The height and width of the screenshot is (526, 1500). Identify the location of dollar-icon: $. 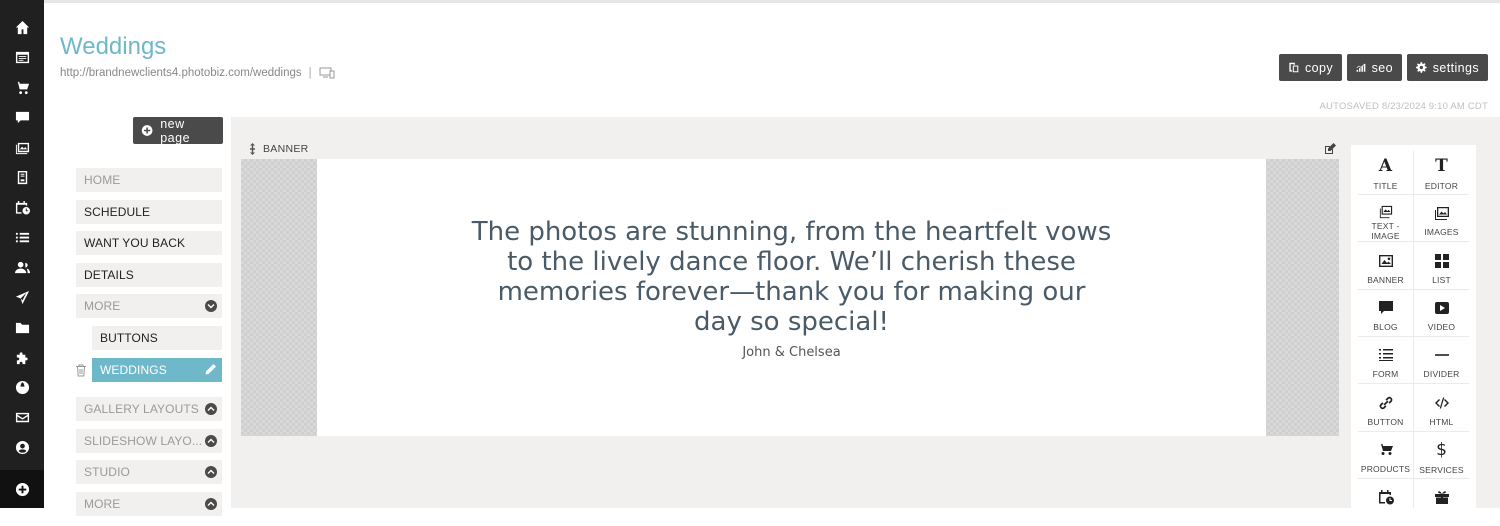
(1441, 450).